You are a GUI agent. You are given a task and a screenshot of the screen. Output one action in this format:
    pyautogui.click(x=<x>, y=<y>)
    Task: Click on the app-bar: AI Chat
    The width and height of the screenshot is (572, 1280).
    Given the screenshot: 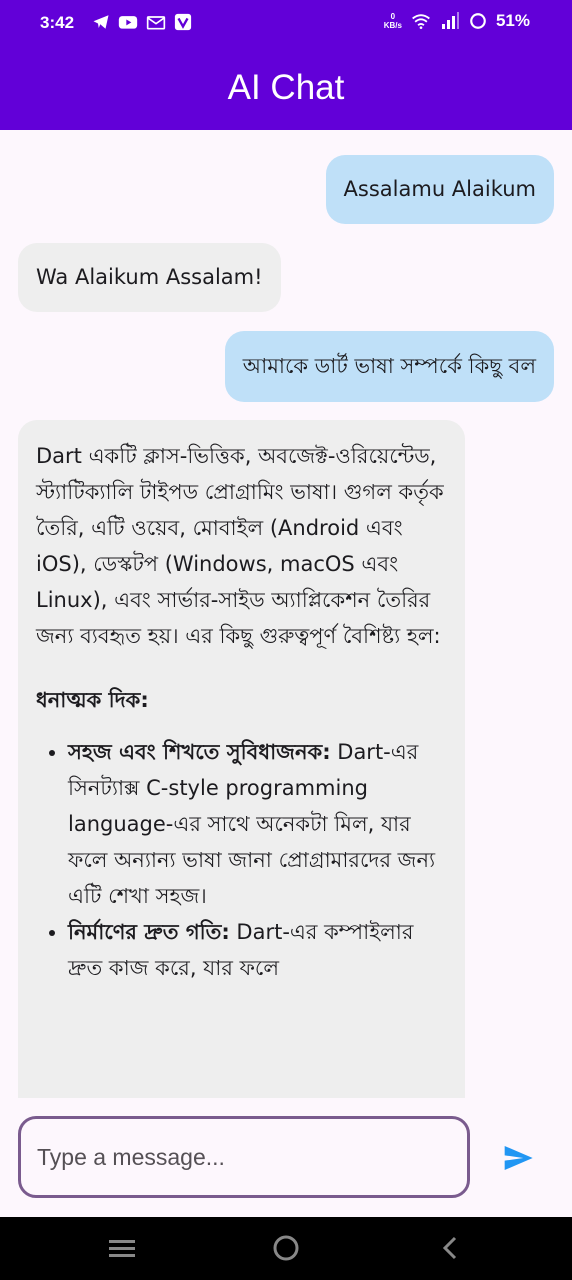 What is the action you would take?
    pyautogui.click(x=286, y=89)
    